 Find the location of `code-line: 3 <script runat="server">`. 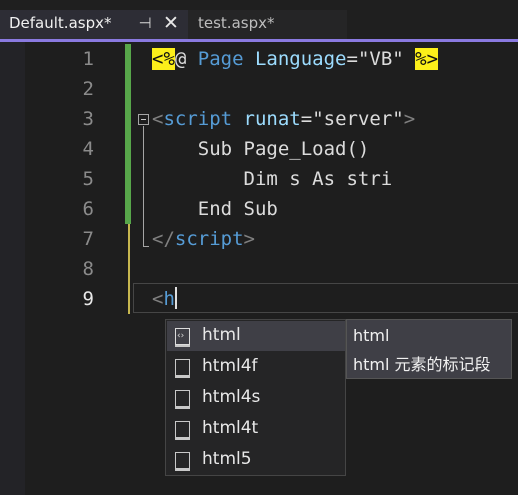

code-line: 3 <script runat="server"> is located at coordinates (259, 119).